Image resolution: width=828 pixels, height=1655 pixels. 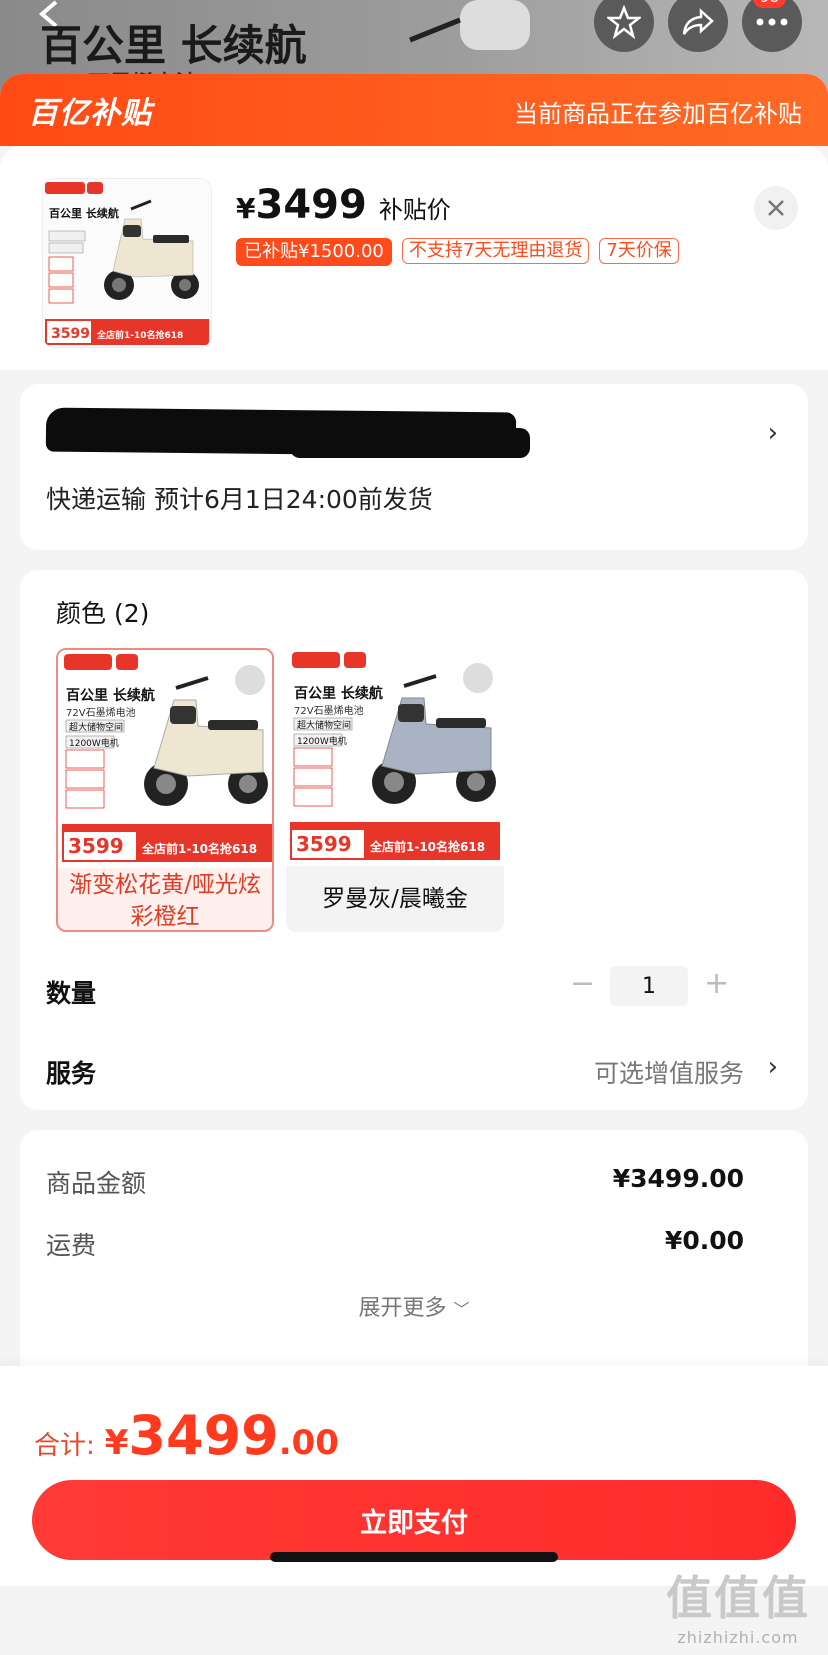 I want to click on subsidy-price: 3499, so click(x=311, y=205).